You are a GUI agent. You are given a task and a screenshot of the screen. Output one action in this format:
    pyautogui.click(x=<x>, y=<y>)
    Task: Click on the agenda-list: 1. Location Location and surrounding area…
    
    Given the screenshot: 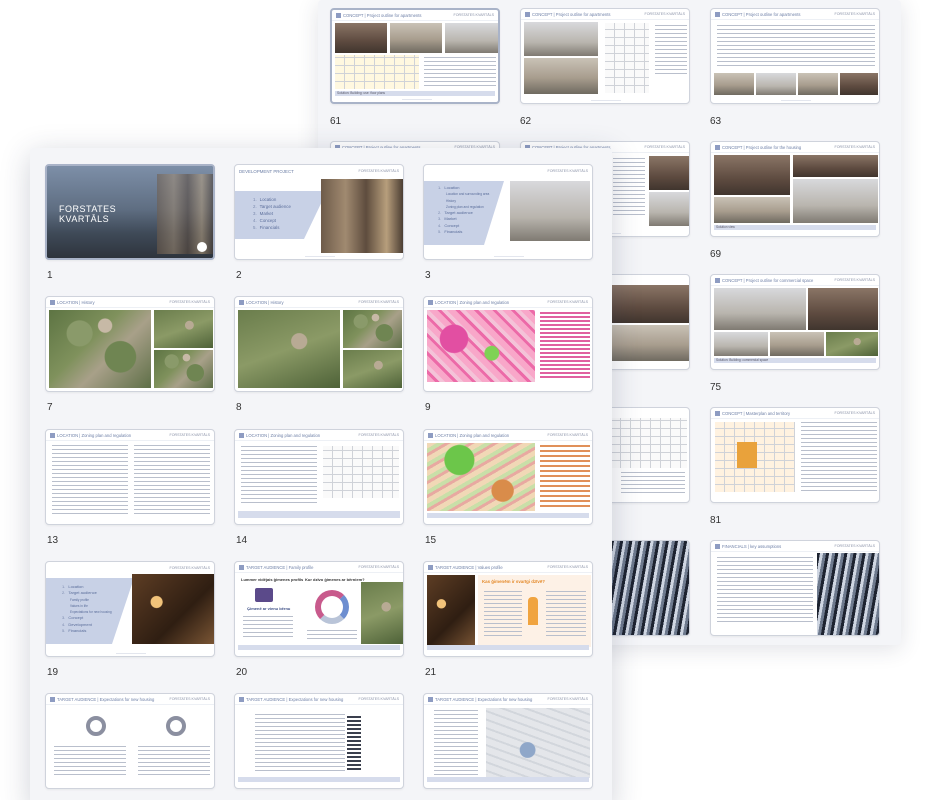 What is the action you would take?
    pyautogui.click(x=464, y=210)
    